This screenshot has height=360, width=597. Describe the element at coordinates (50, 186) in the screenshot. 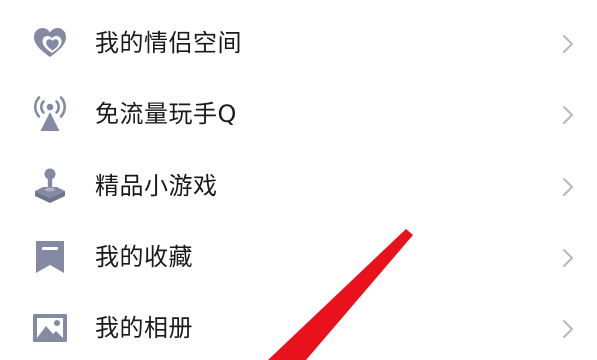

I see `joystick-icon` at that location.